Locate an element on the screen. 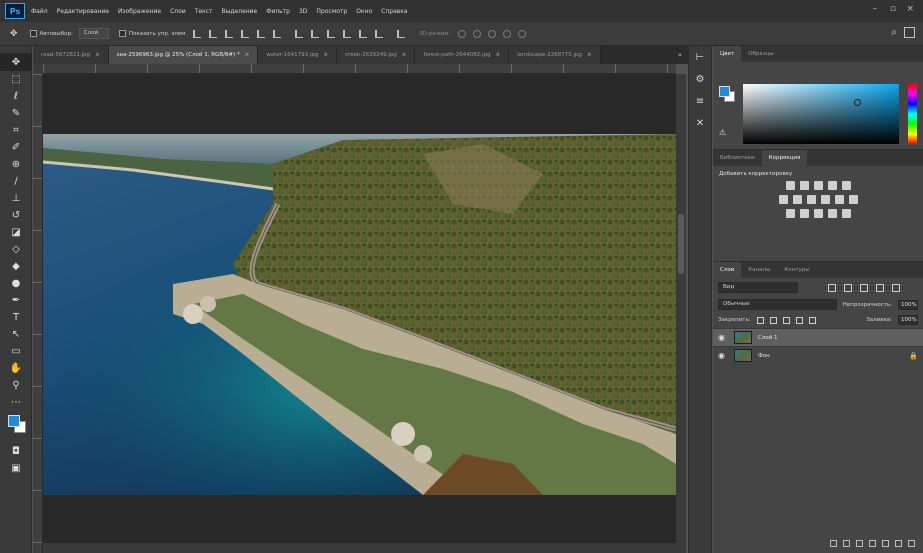  doc-tab: creek-2639249.jpg × is located at coordinates (376, 55).